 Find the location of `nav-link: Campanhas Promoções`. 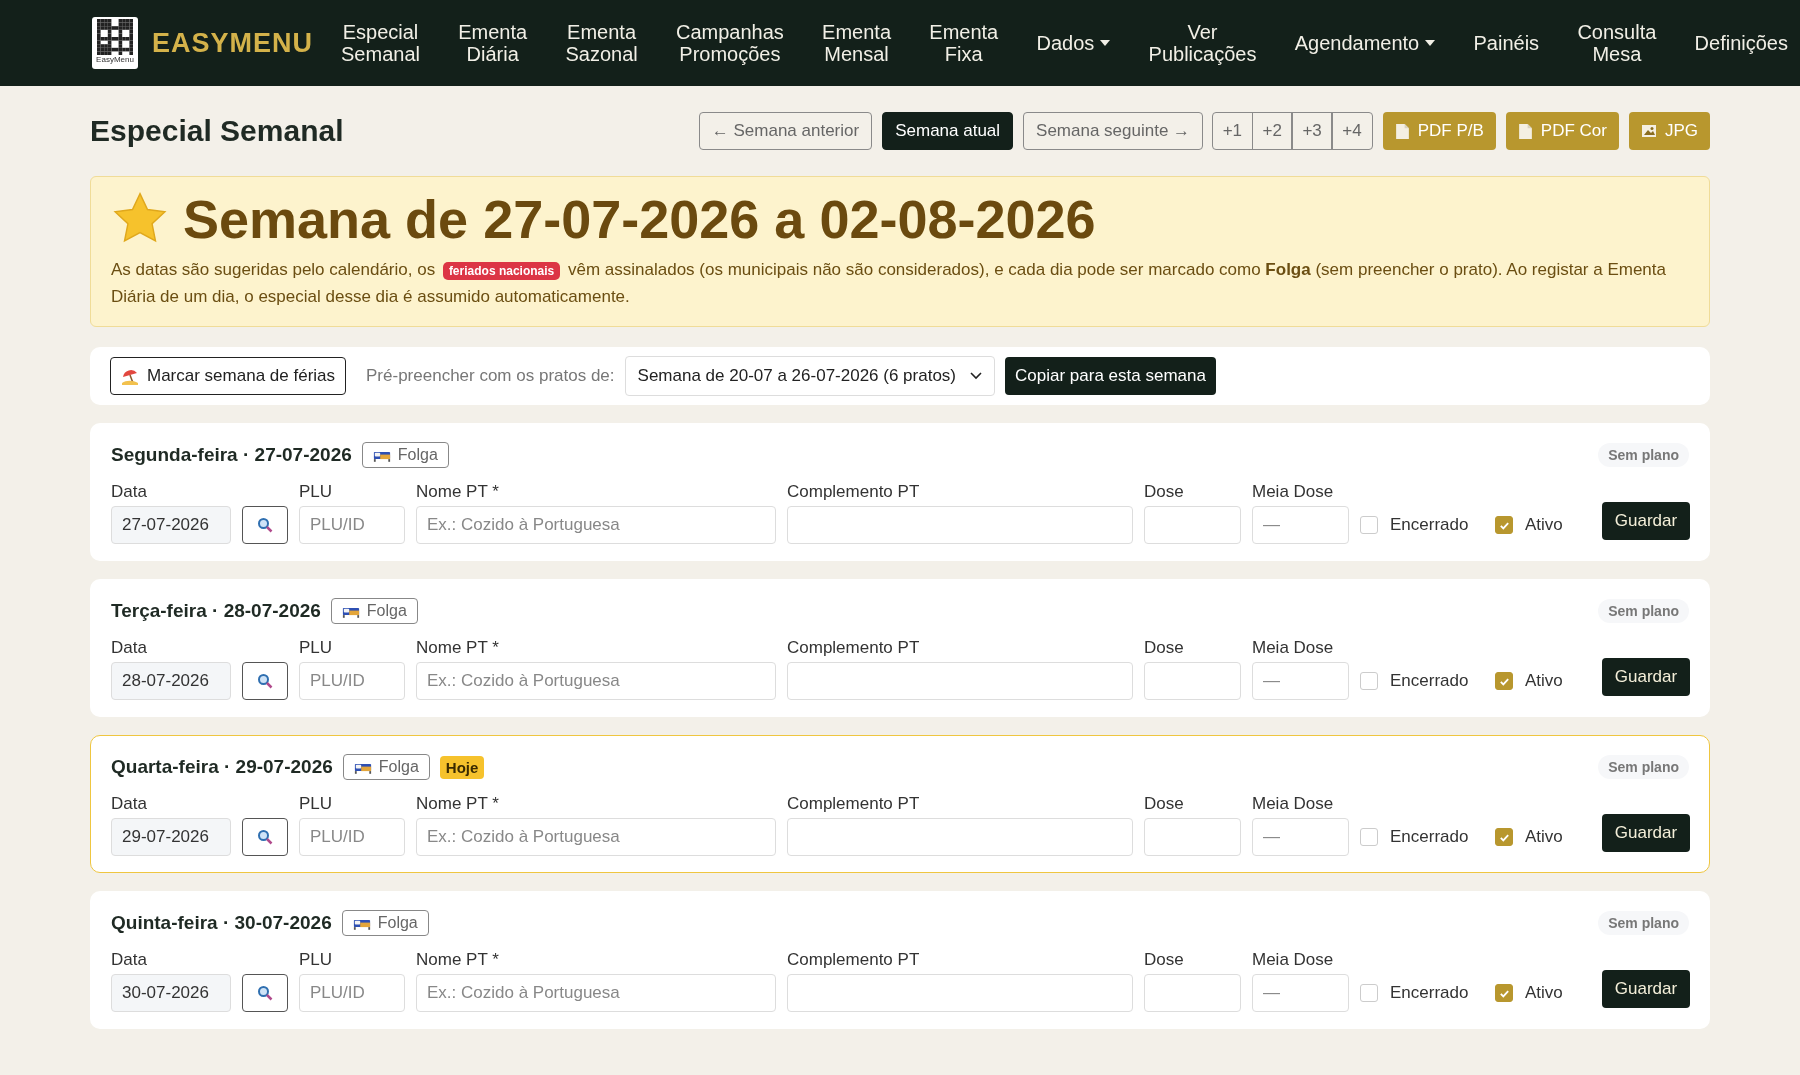

nav-link: Campanhas Promoções is located at coordinates (730, 43).